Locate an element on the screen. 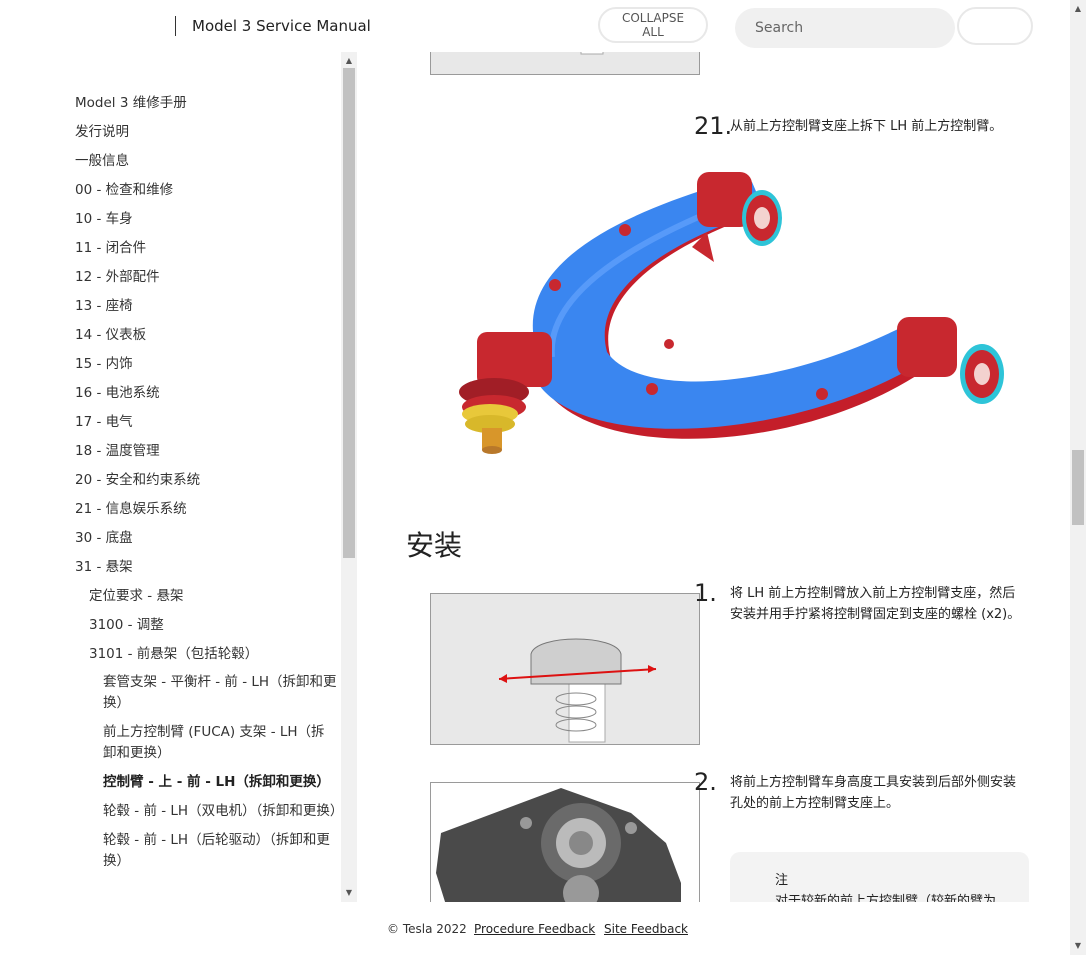  page-scroll-up-arrow: ▲ is located at coordinates (1078, 9).